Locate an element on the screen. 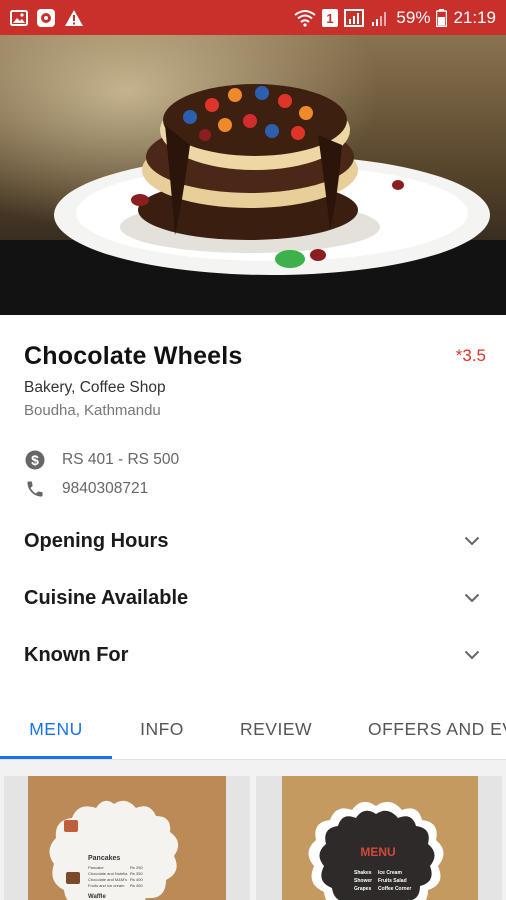 This screenshot has width=506, height=900. known-for-row: Known For is located at coordinates (253, 655).